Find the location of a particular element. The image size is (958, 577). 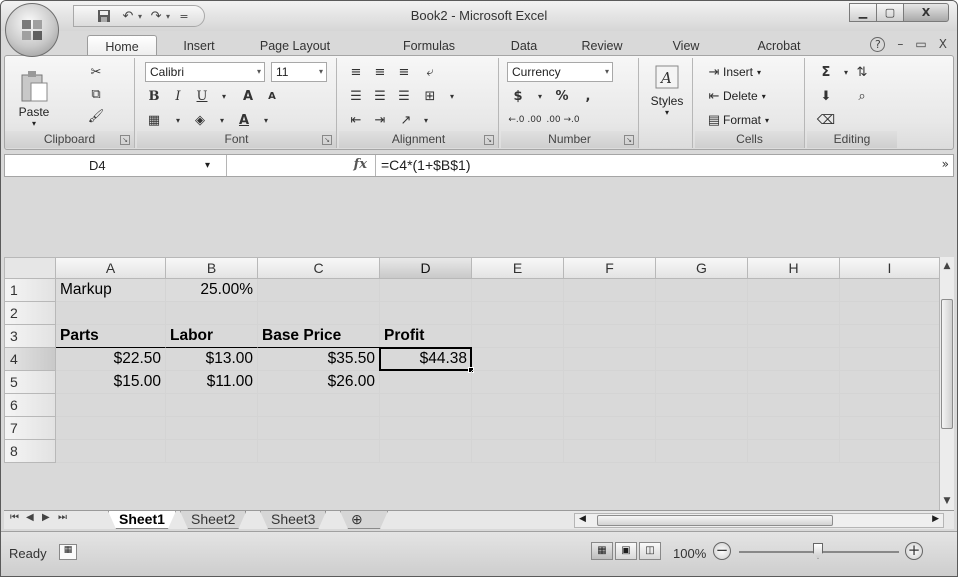

cell-f4 is located at coordinates (610, 359).